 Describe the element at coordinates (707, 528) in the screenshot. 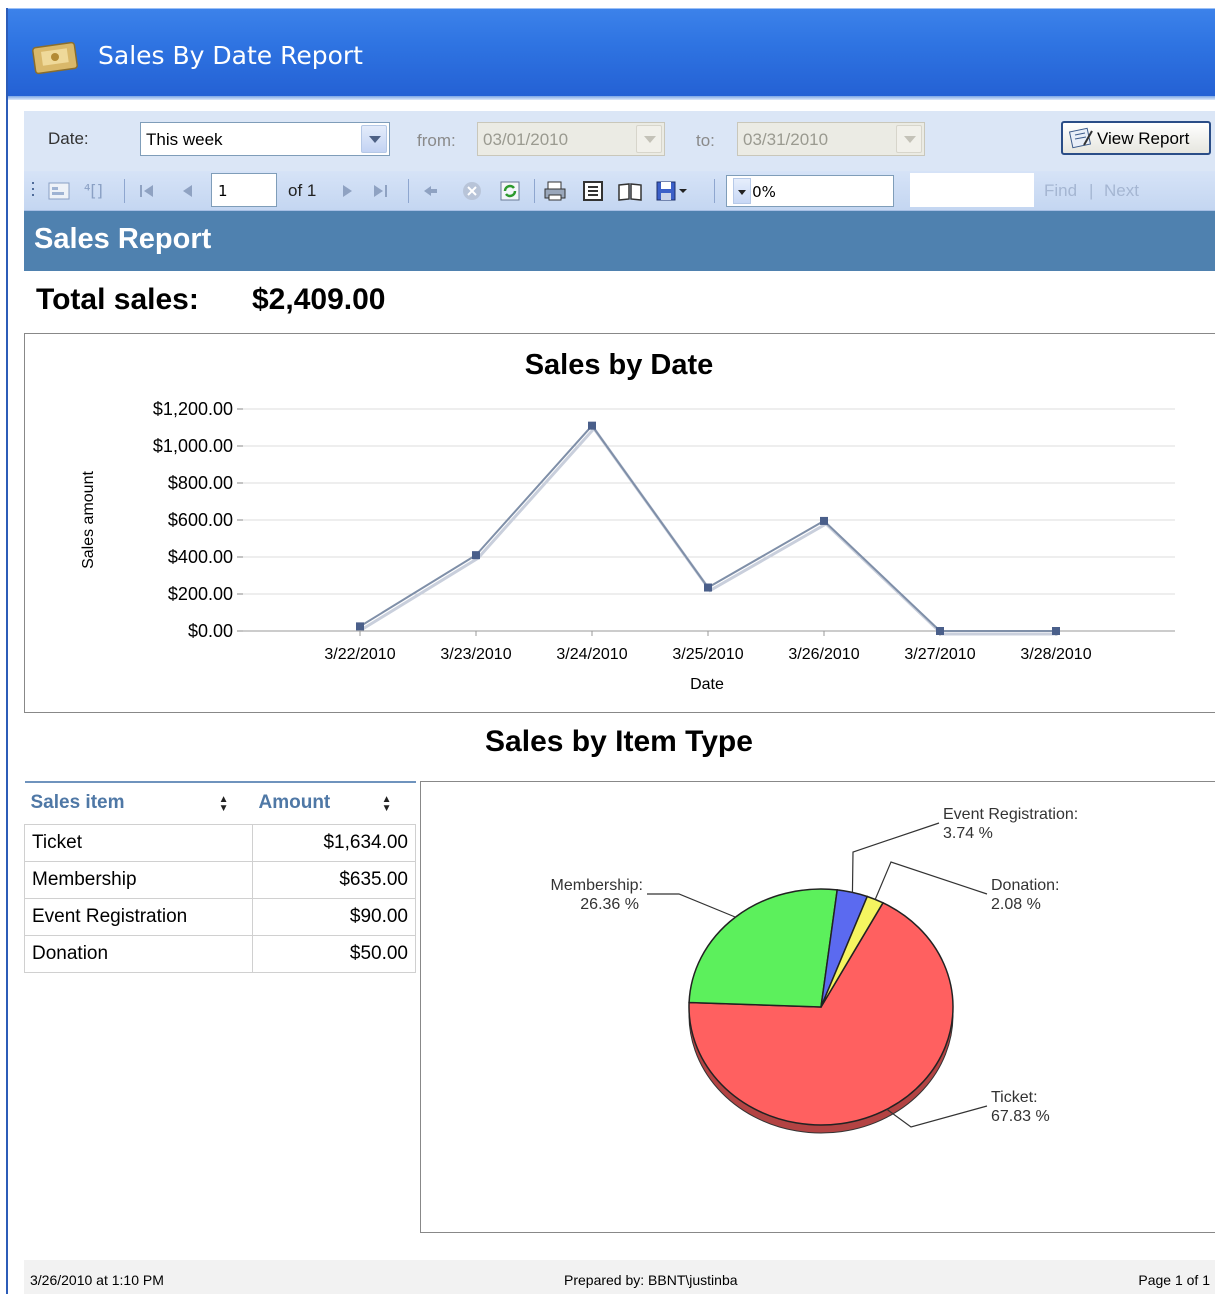

I see `series-line` at that location.